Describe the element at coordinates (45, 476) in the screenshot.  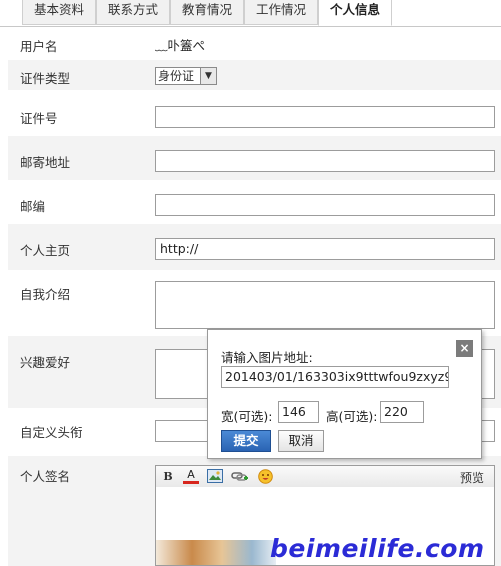
I see `signature-label: 个人签名` at that location.